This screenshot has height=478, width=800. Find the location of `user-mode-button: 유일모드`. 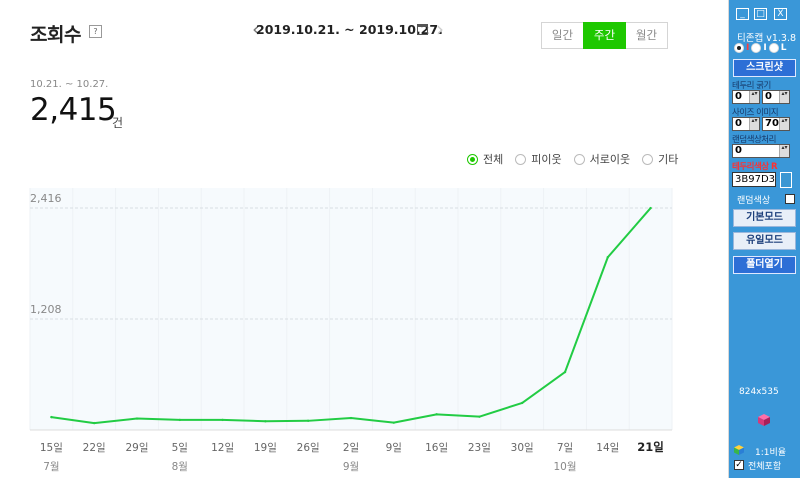

user-mode-button: 유일모드 is located at coordinates (764, 241).